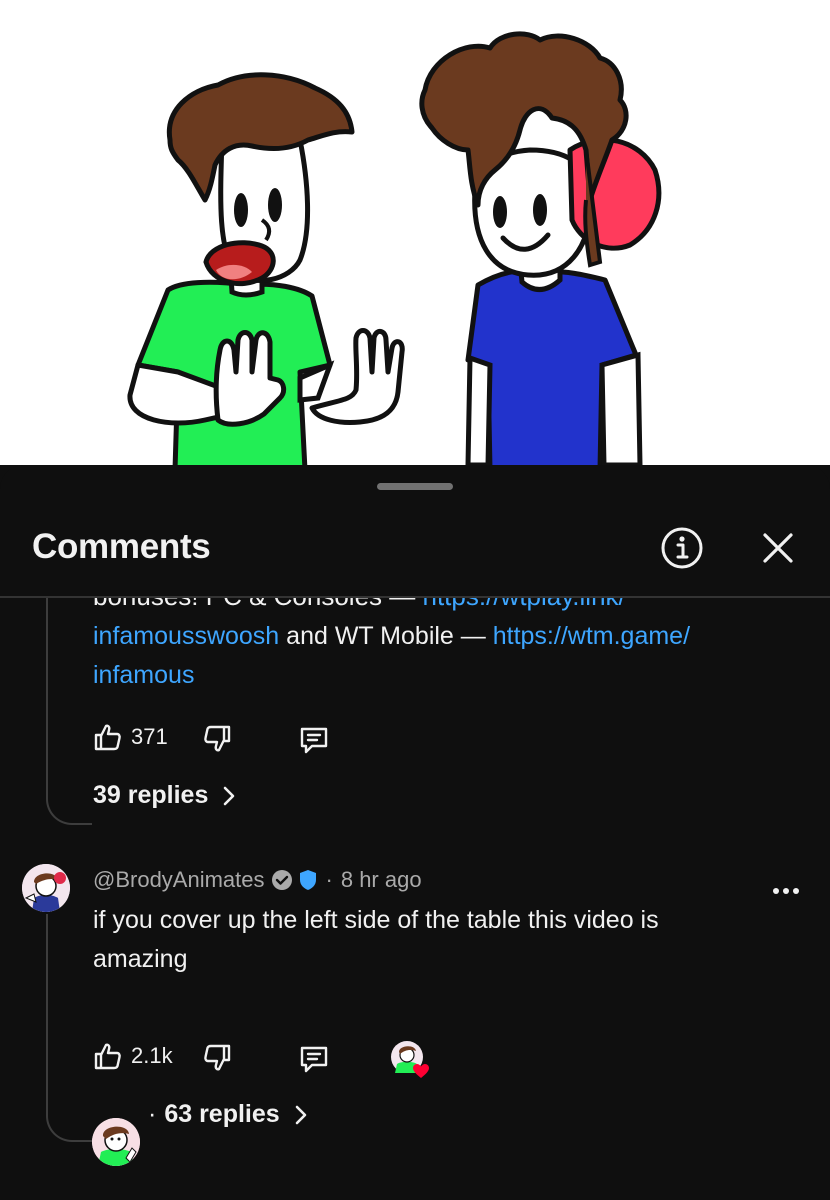 The width and height of the screenshot is (830, 1200). I want to click on info-icon, so click(682, 548).